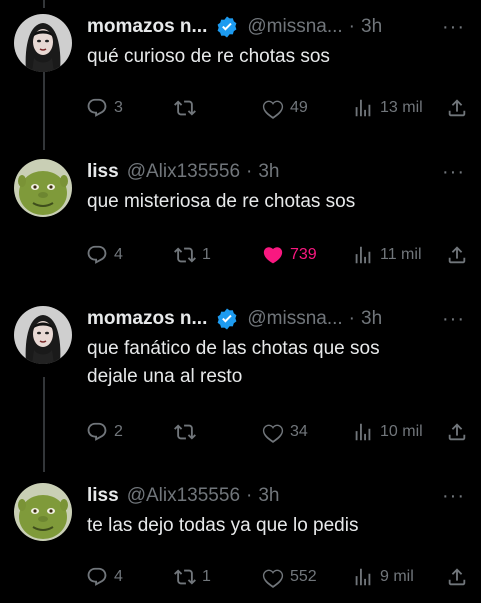 The image size is (481, 603). What do you see at coordinates (303, 576) in the screenshot?
I see `like-count: 552` at bounding box center [303, 576].